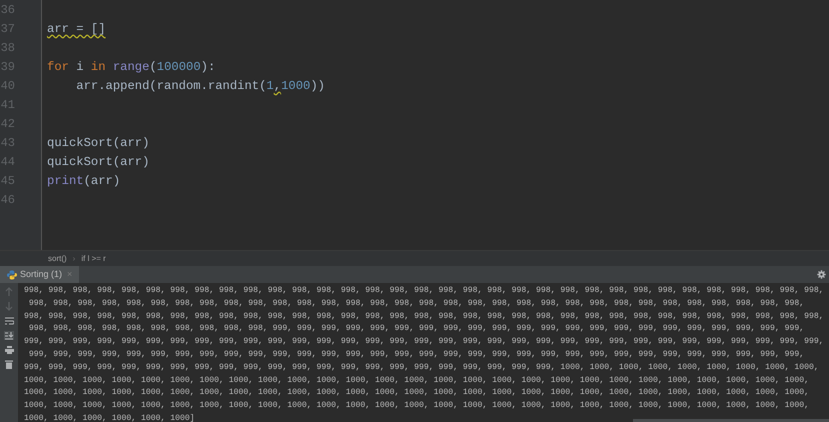 The image size is (829, 422). What do you see at coordinates (109, 417) in the screenshot?
I see `console-output-line: 1000, 1000, 1000, 1000, 1000, 1000]` at bounding box center [109, 417].